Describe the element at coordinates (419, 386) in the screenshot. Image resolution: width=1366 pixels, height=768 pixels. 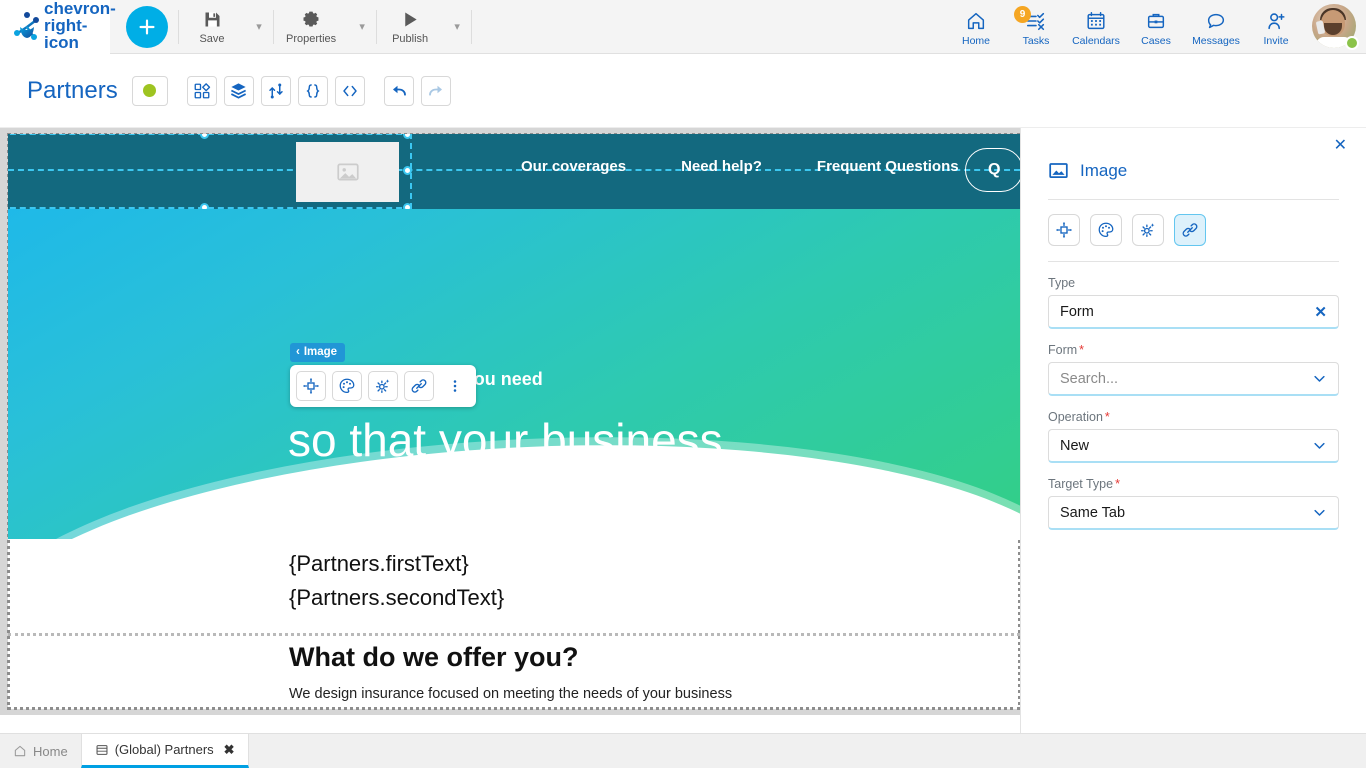
I see `float-link-button` at that location.